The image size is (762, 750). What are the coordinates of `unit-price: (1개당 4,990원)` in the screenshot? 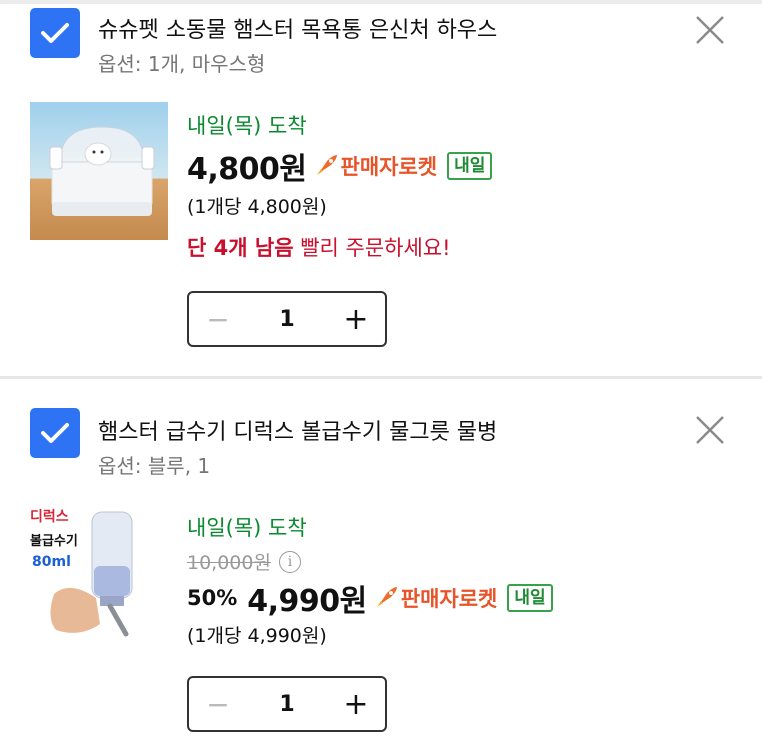 It's located at (257, 636).